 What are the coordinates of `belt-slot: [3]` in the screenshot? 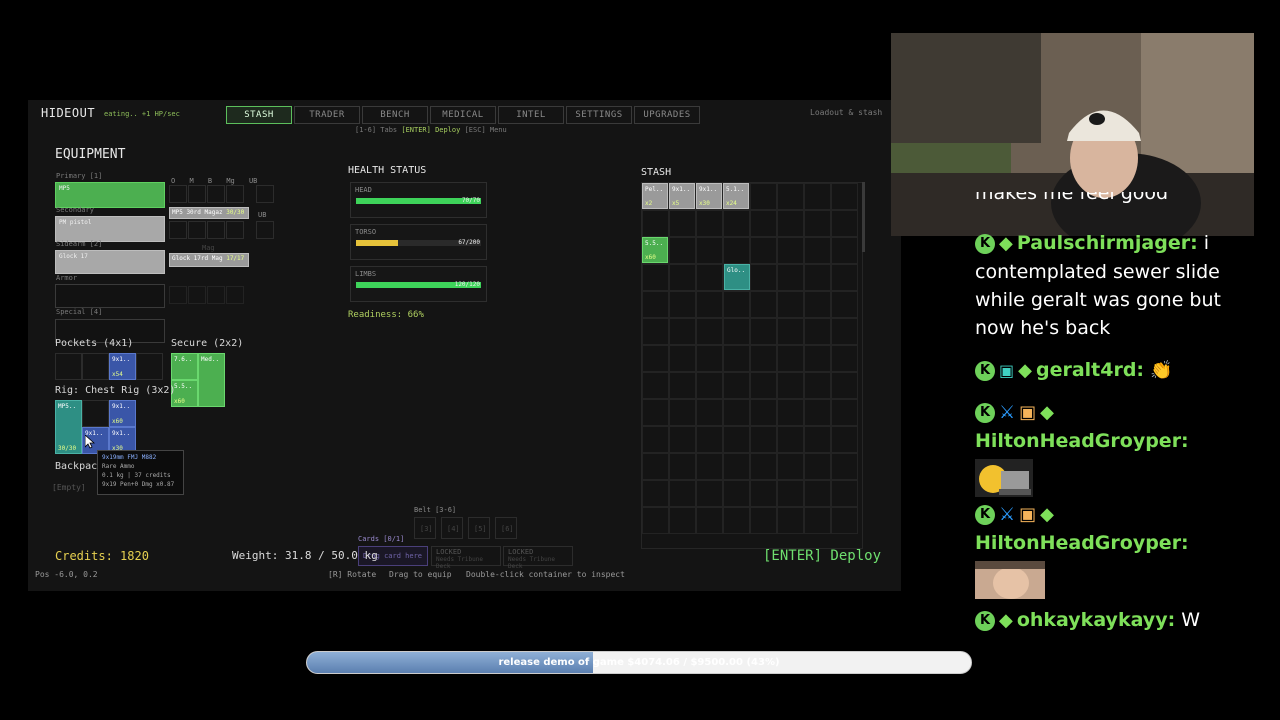 It's located at (425, 528).